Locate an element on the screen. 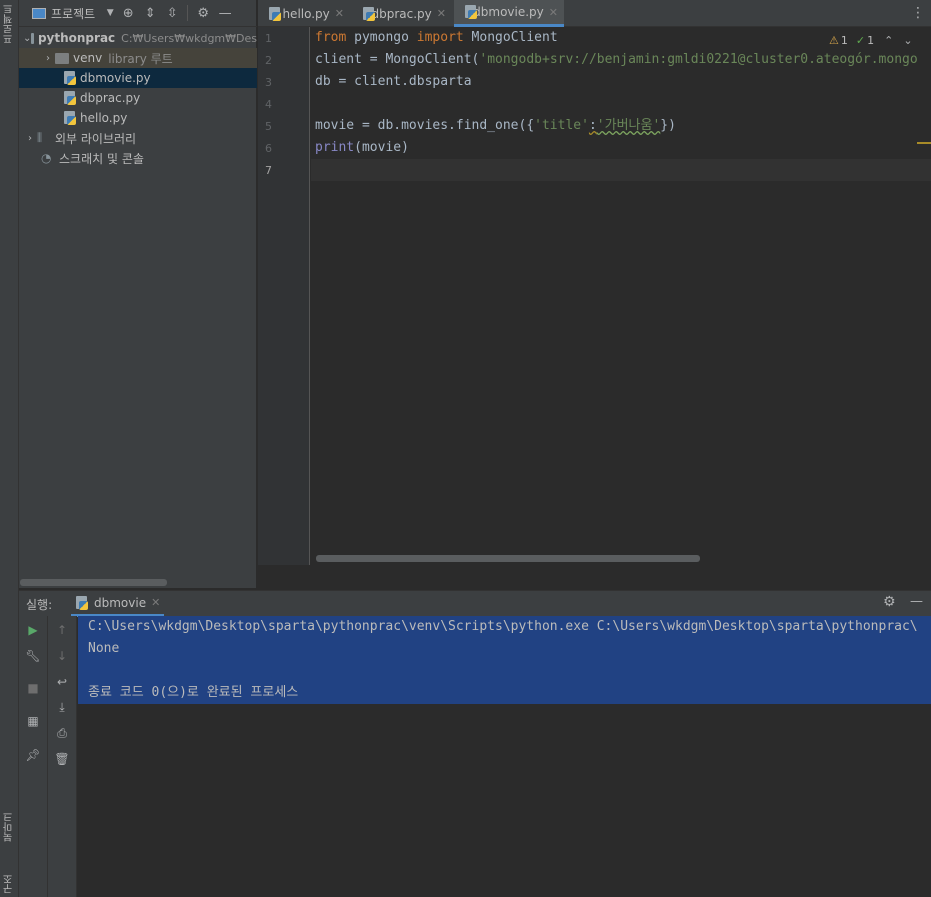 The width and height of the screenshot is (931, 897). code-text: db = client.dbsparta is located at coordinates (393, 81).